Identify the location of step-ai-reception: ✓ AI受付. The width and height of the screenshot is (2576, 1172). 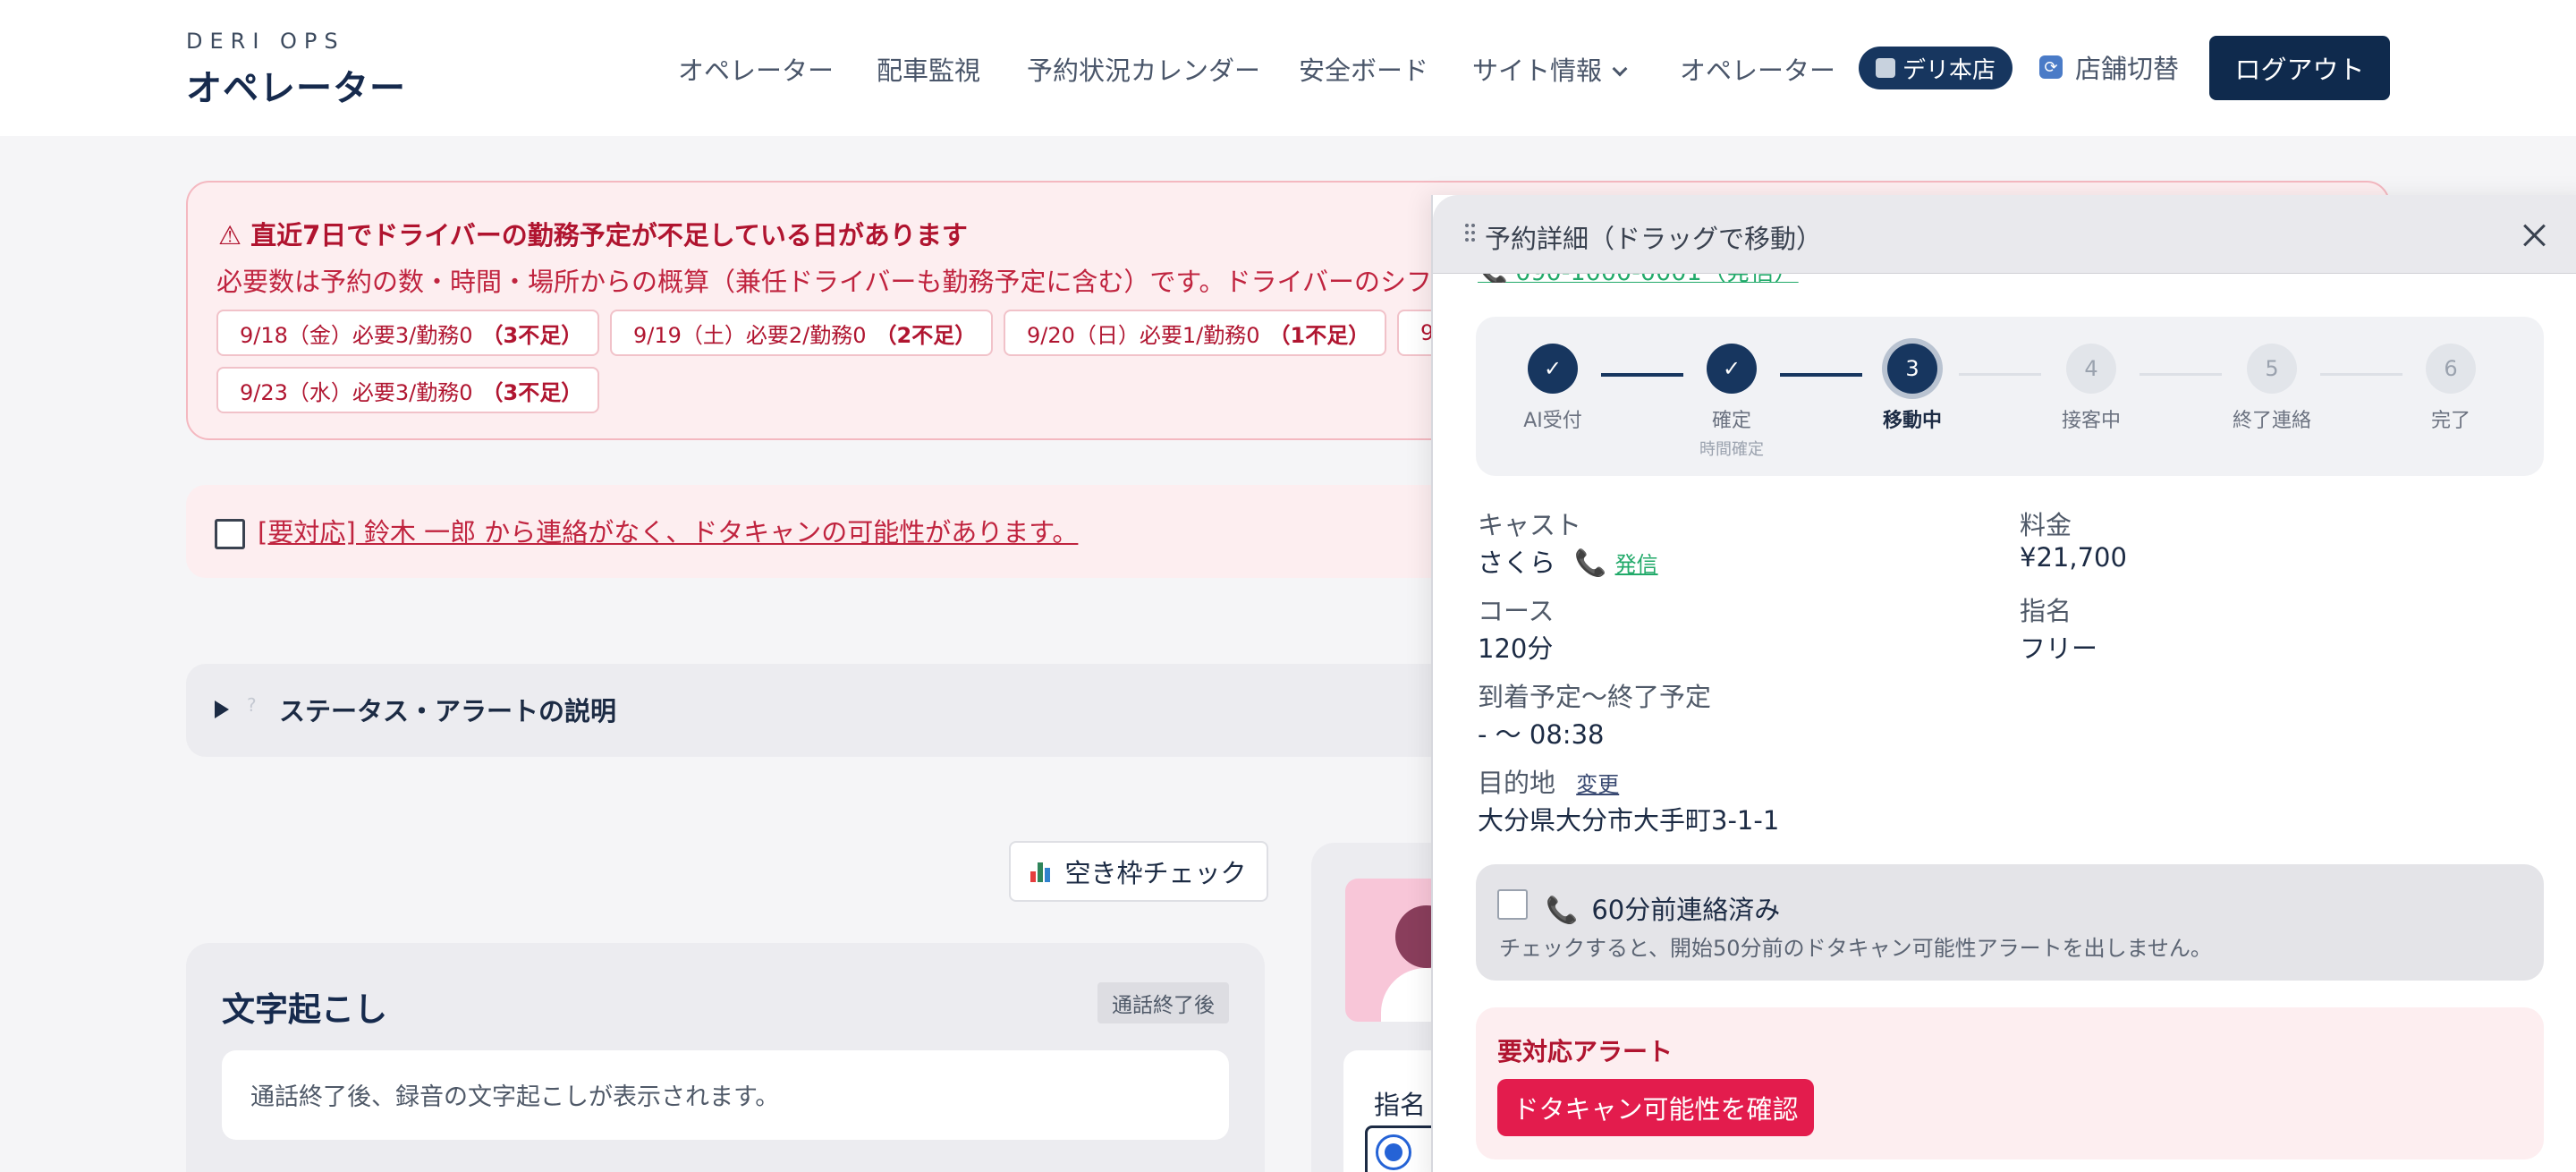
(1552, 389).